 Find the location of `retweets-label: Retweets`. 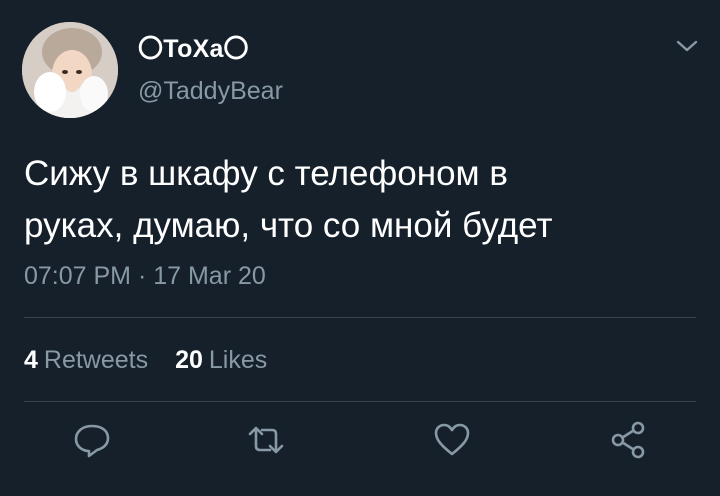

retweets-label: Retweets is located at coordinates (96, 360).